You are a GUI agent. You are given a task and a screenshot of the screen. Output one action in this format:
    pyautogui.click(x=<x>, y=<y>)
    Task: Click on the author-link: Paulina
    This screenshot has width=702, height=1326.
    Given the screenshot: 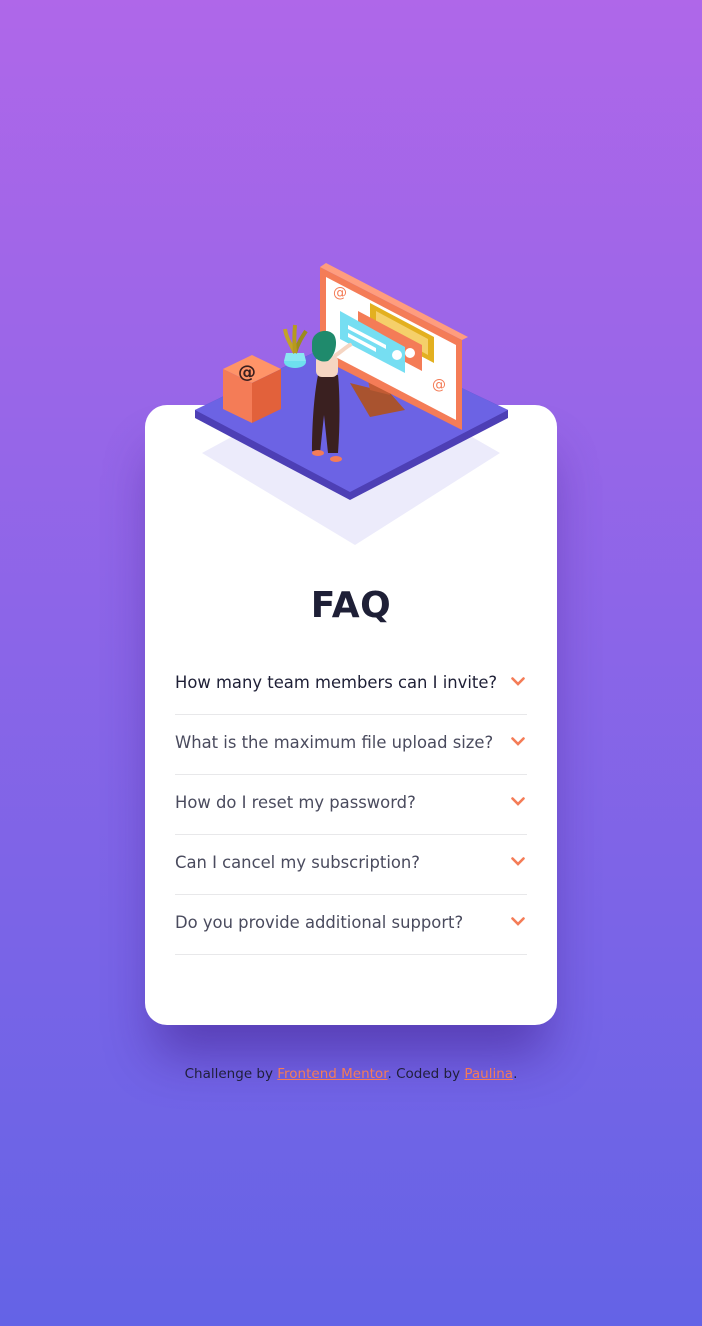 What is the action you would take?
    pyautogui.click(x=488, y=1074)
    